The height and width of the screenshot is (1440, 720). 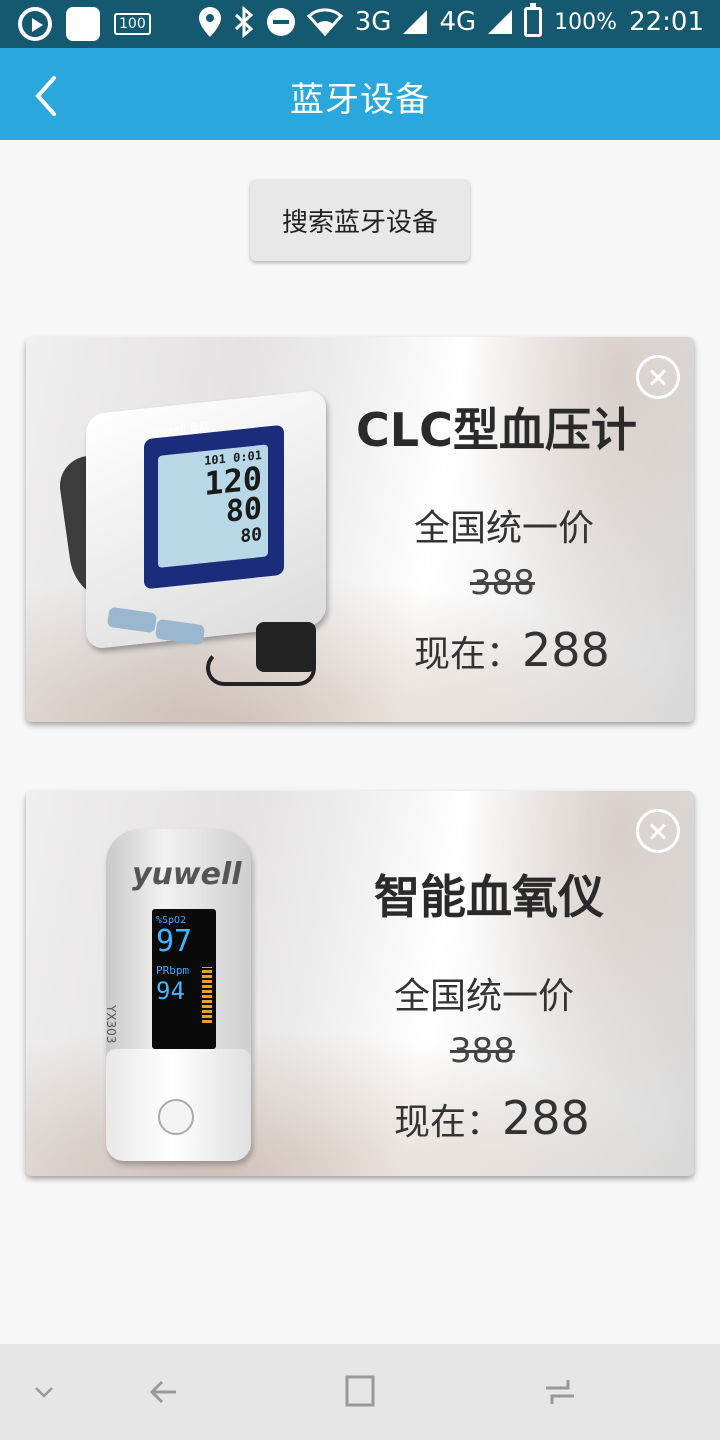 What do you see at coordinates (243, 22) in the screenshot?
I see `bluetooth-icon` at bounding box center [243, 22].